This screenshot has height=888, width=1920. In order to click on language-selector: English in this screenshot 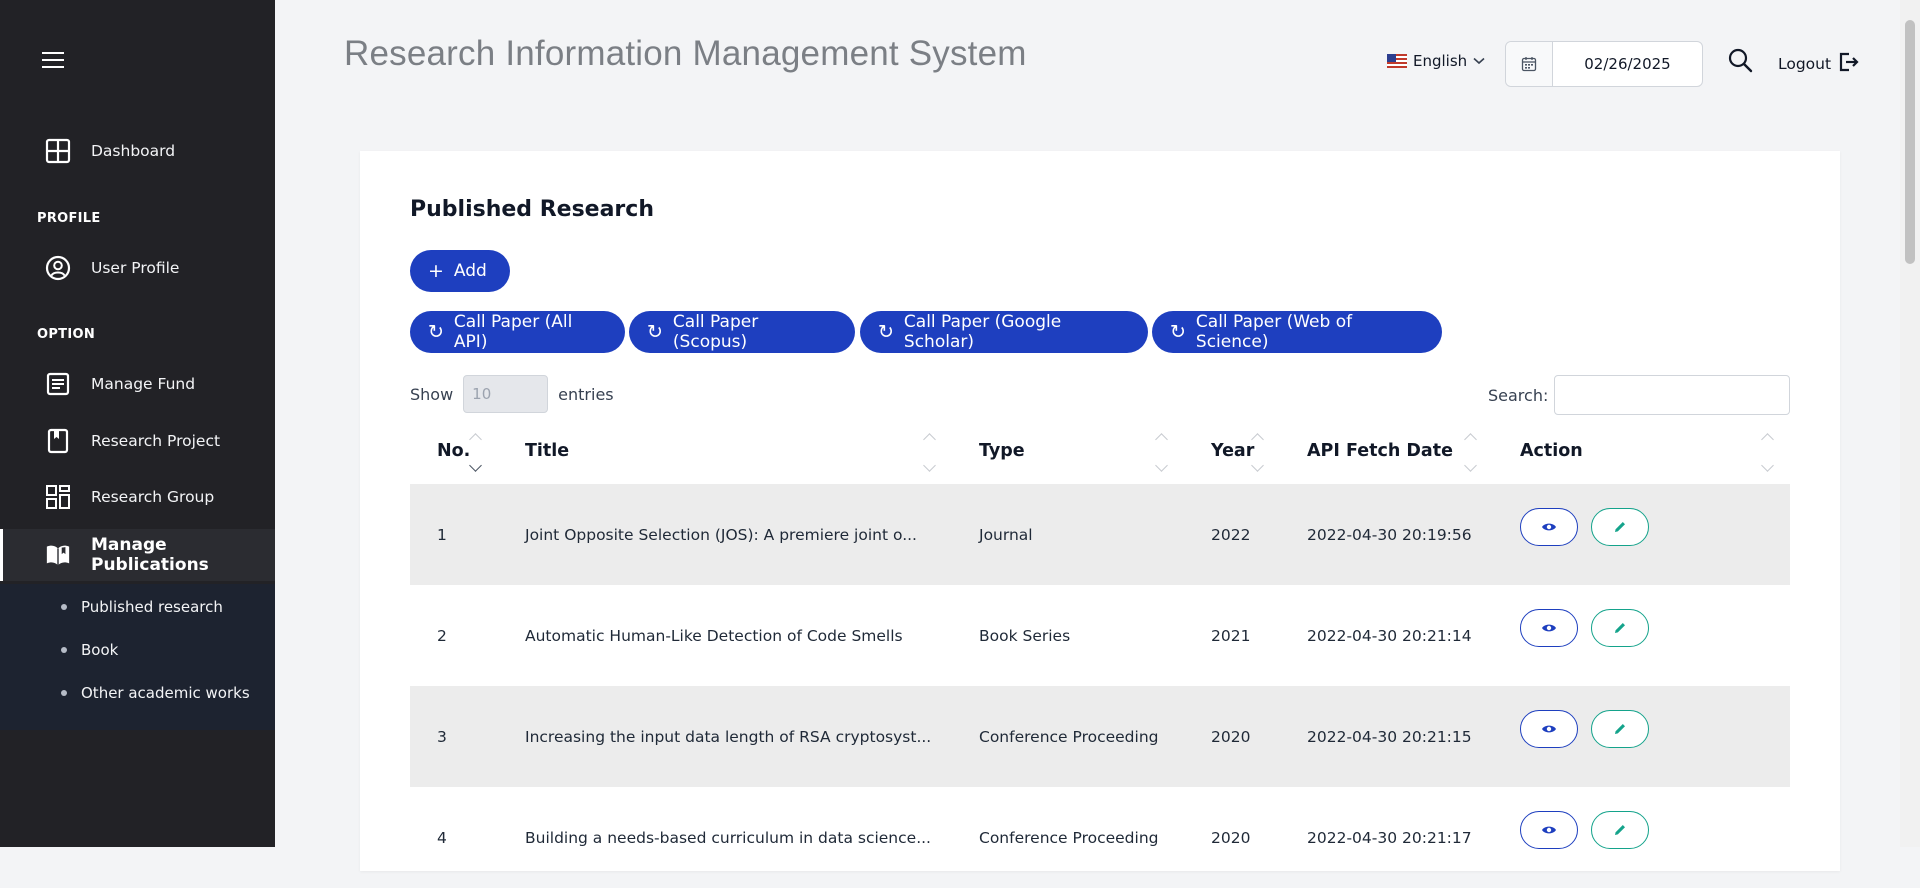, I will do `click(1436, 61)`.